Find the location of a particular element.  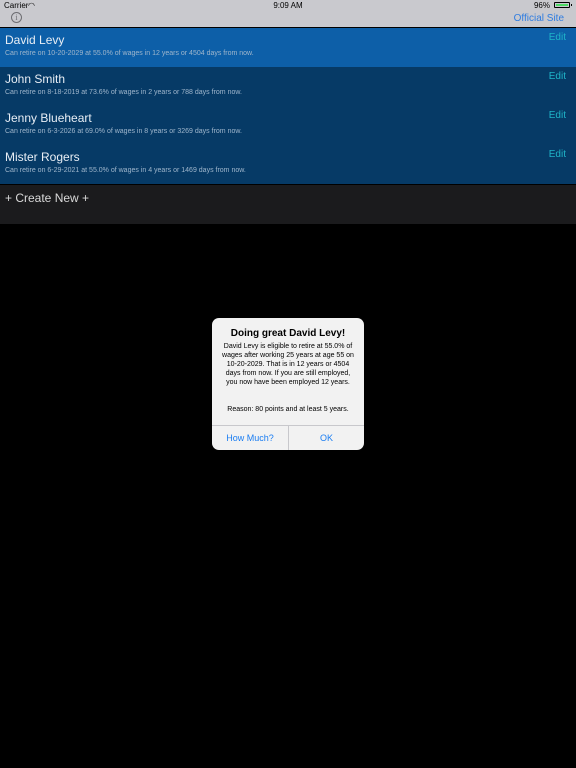

status-bar: Carrier ◠ 9:09 AM 96% is located at coordinates (288, 5).